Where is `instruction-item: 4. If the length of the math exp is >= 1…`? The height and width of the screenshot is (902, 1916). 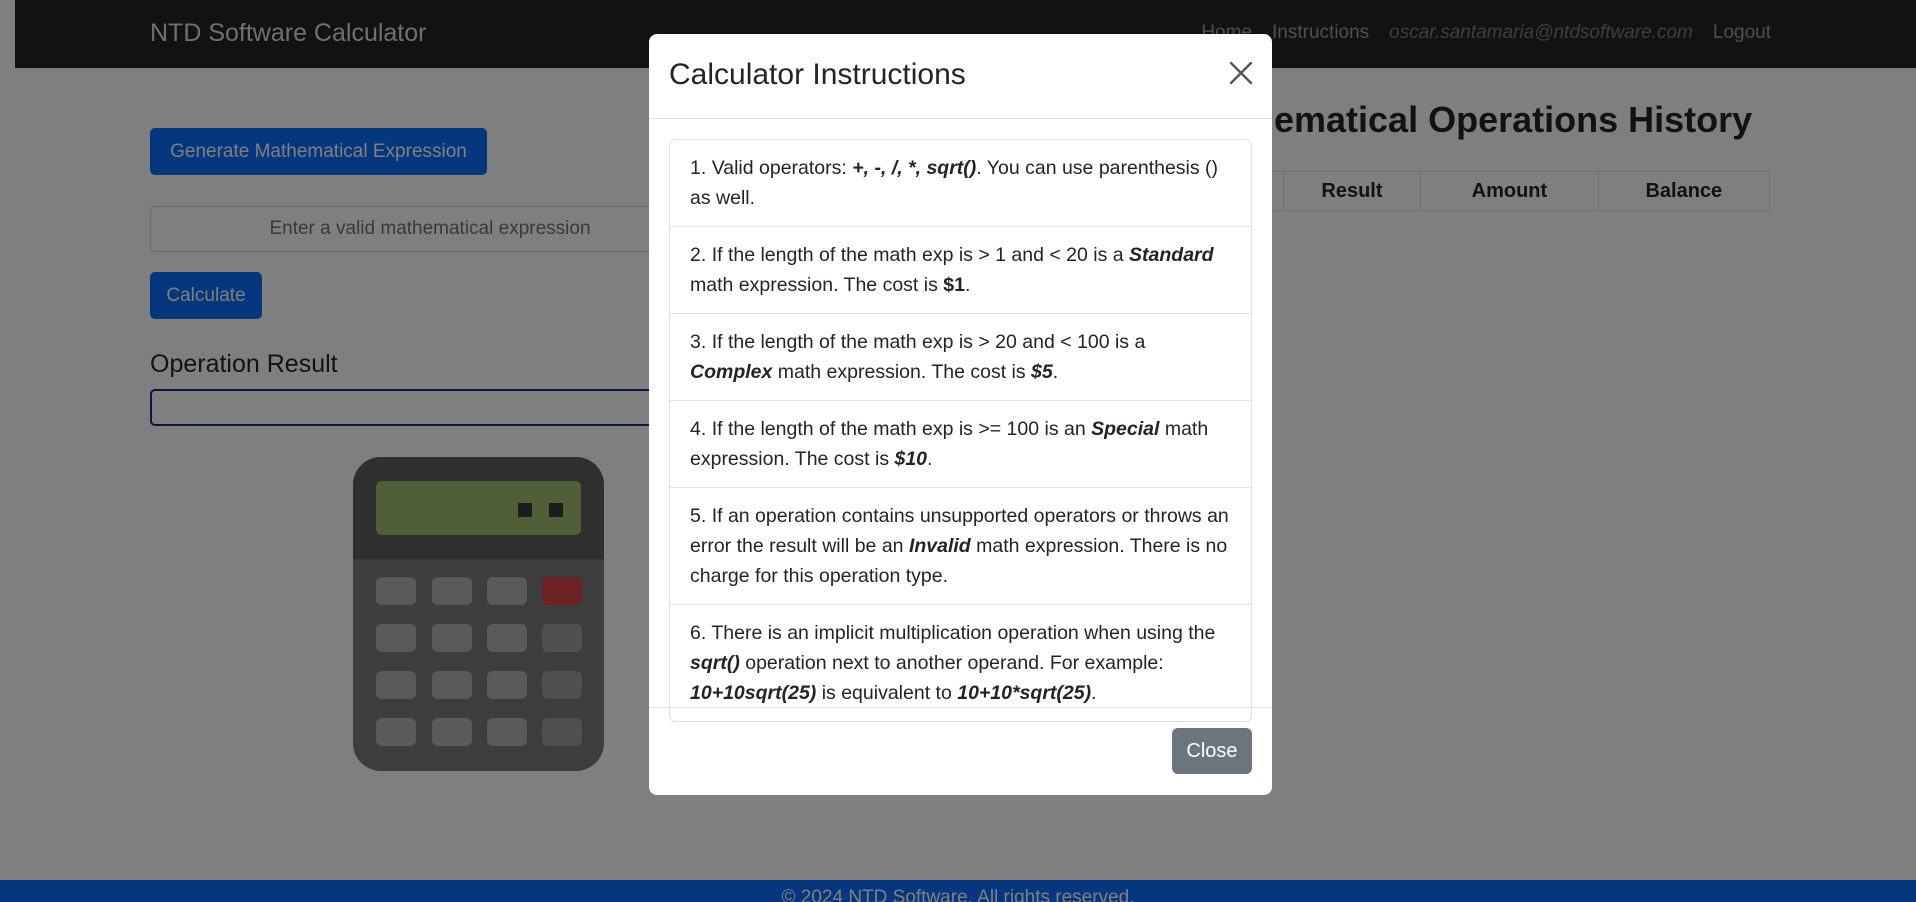 instruction-item: 4. If the length of the math exp is >= 1… is located at coordinates (960, 443).